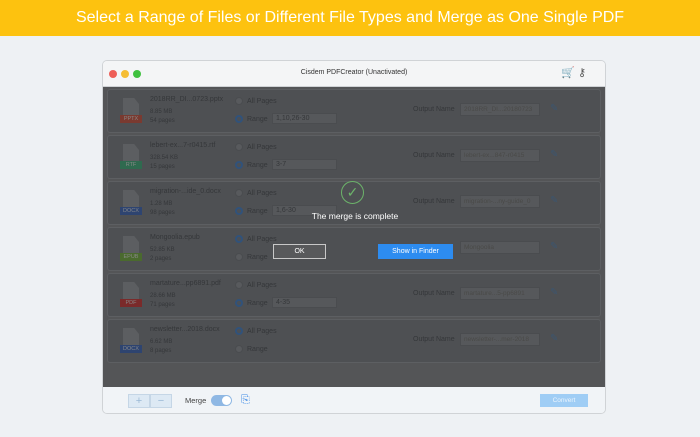 Image resolution: width=700 pixels, height=437 pixels. I want to click on file-name: Mongoolia.epub, so click(175, 237).